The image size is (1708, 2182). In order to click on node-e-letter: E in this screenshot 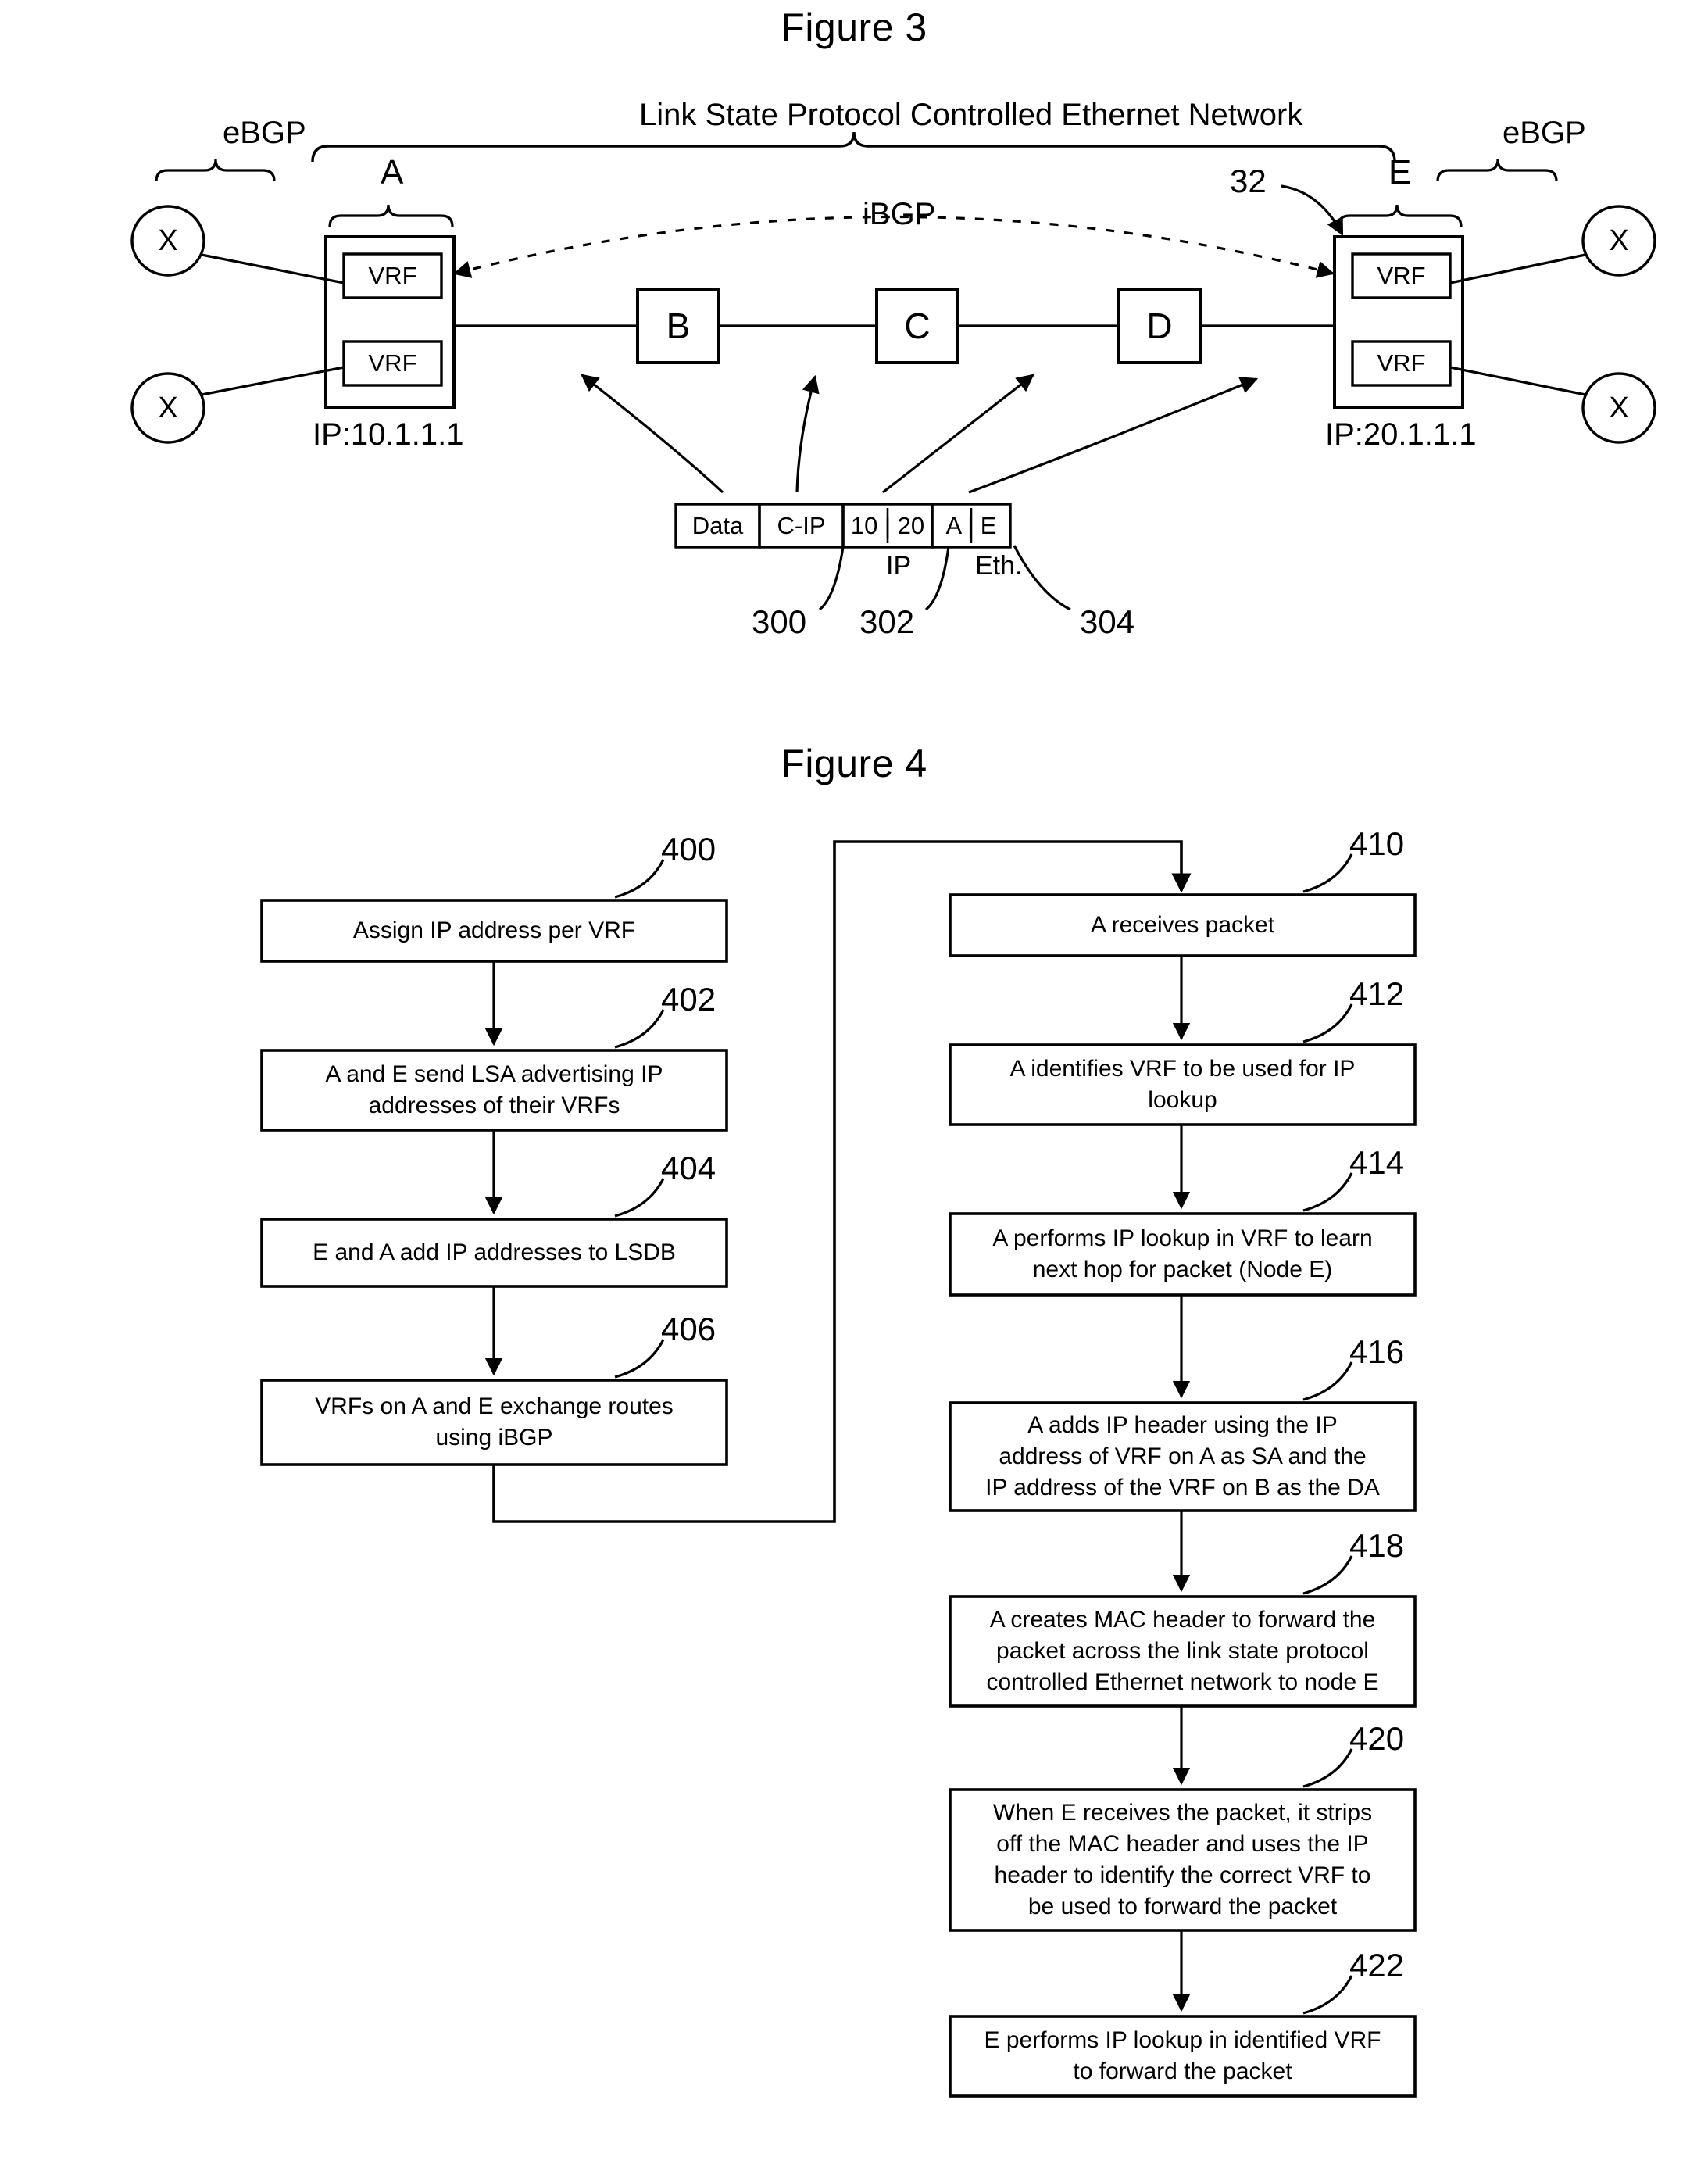, I will do `click(1400, 172)`.